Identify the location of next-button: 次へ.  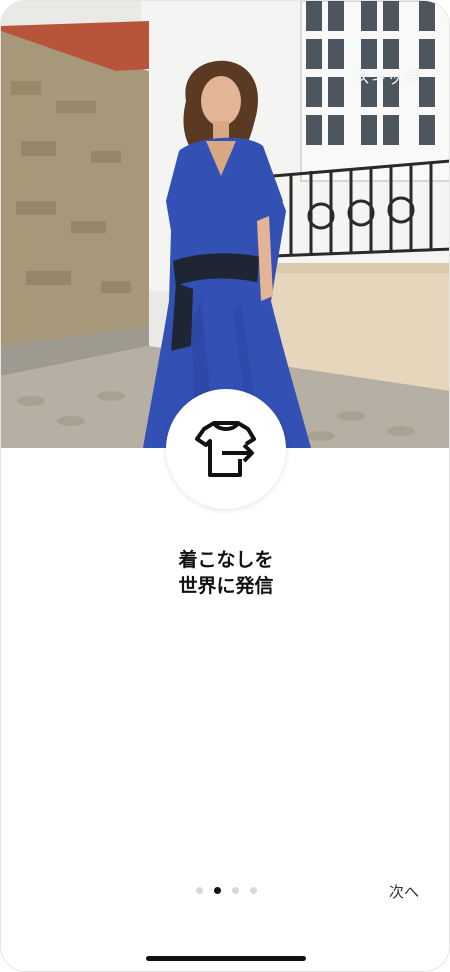
(404, 891).